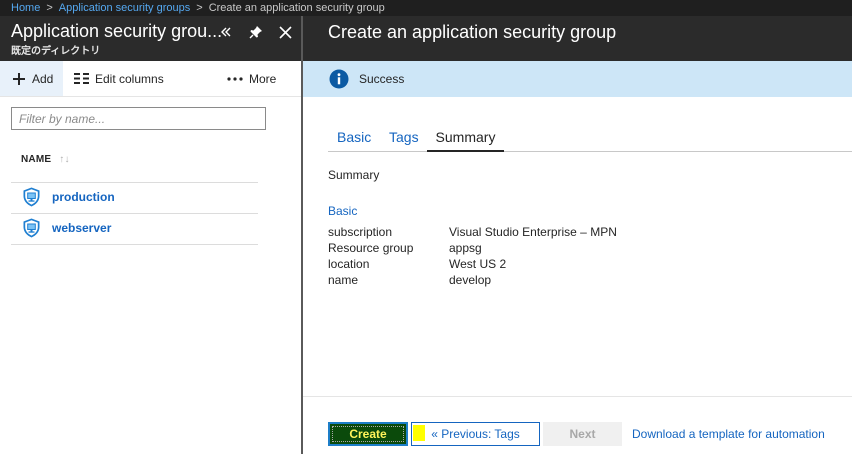  Describe the element at coordinates (256, 32) in the screenshot. I see `pin-icon` at that location.